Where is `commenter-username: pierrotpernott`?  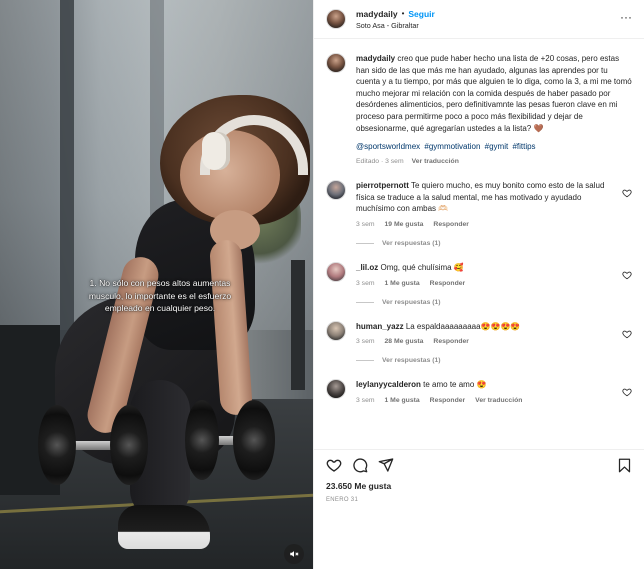 commenter-username: pierrotpernott is located at coordinates (382, 185).